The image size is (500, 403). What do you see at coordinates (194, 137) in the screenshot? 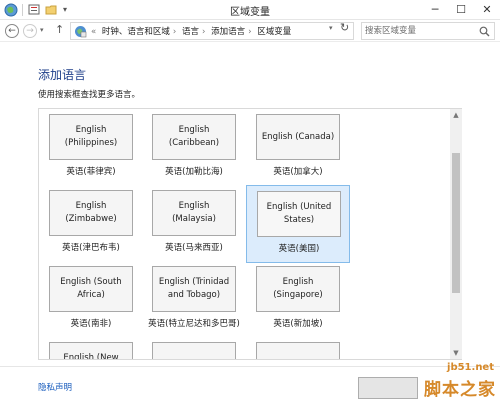
I see `language-tile-name: English (Caribbean)` at bounding box center [194, 137].